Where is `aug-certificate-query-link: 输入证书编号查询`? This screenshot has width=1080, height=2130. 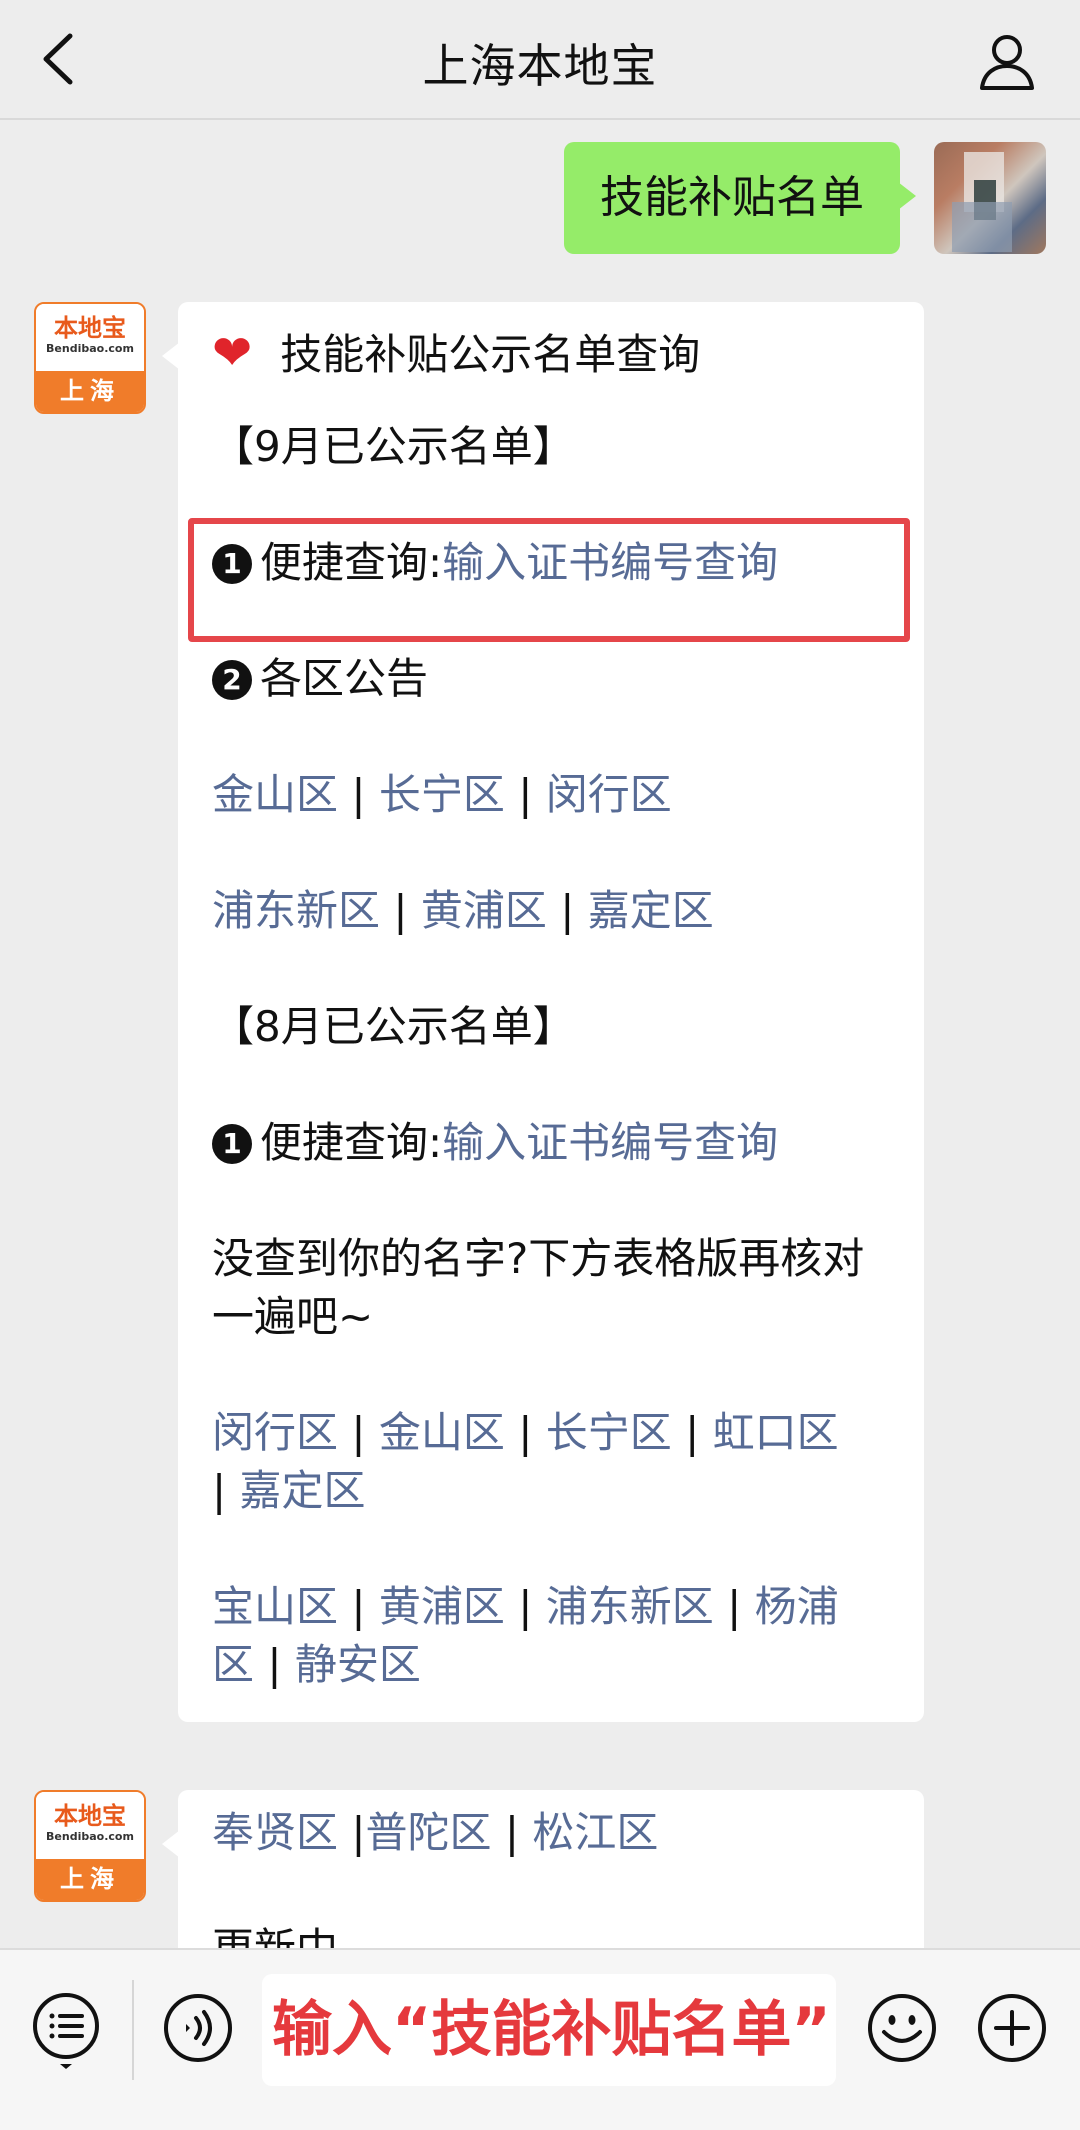
aug-certificate-query-link: 输入证书编号查询 is located at coordinates (610, 1142).